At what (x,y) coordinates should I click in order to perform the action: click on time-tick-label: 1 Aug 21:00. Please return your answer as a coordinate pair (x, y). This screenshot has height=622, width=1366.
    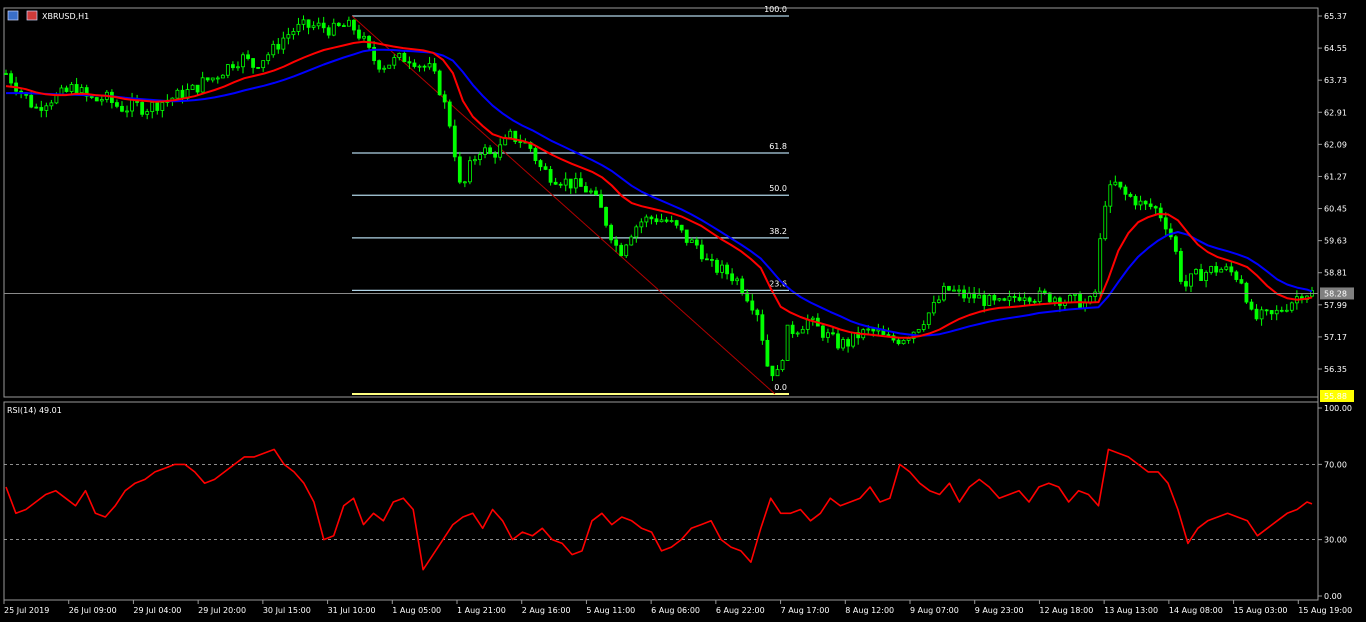
    Looking at the image, I should click on (481, 610).